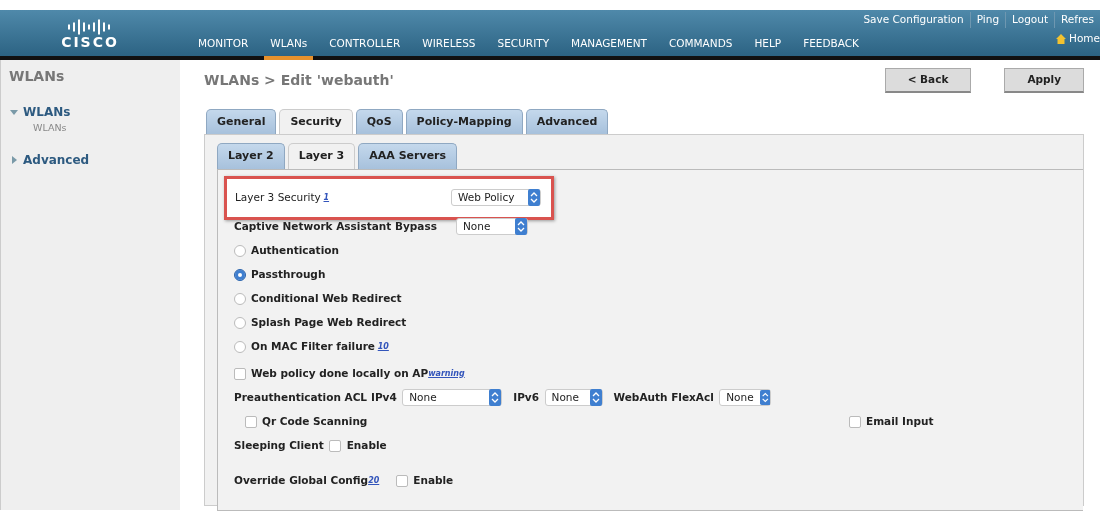 The height and width of the screenshot is (514, 1100). Describe the element at coordinates (295, 250) in the screenshot. I see `radio-label: Authentication` at that location.